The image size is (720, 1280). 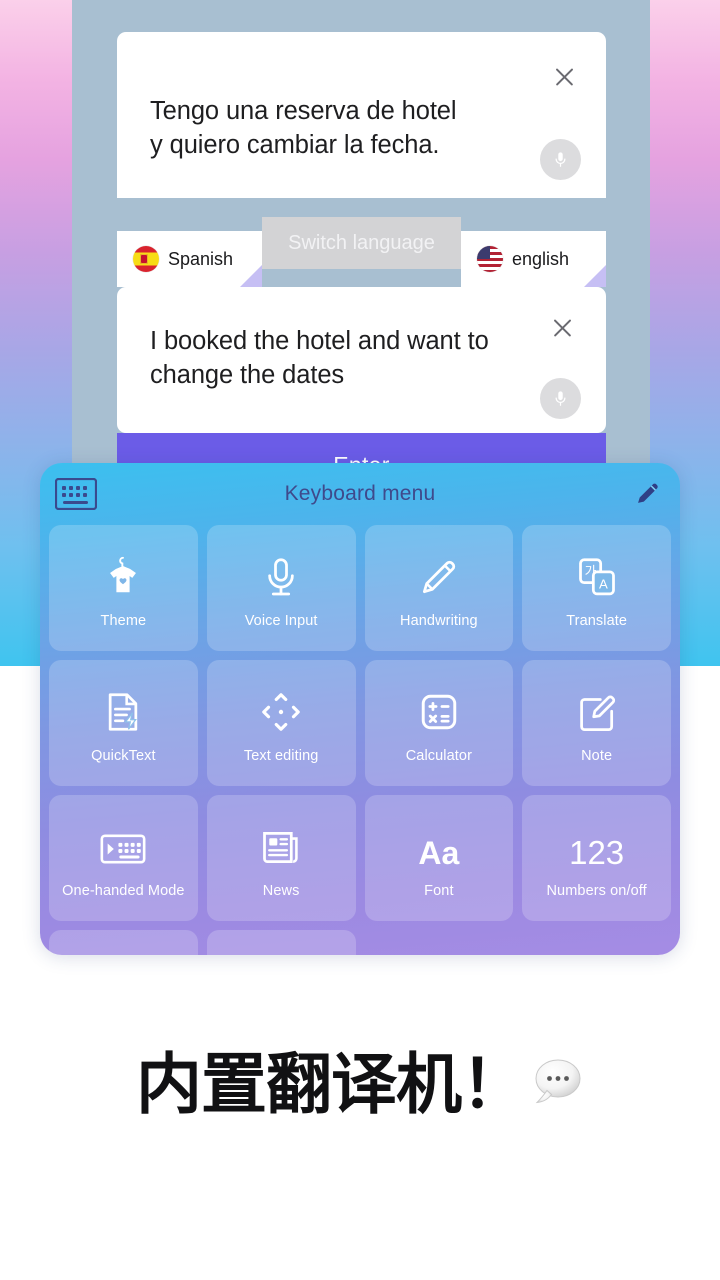 I want to click on document-lightning-icon, so click(x=123, y=708).